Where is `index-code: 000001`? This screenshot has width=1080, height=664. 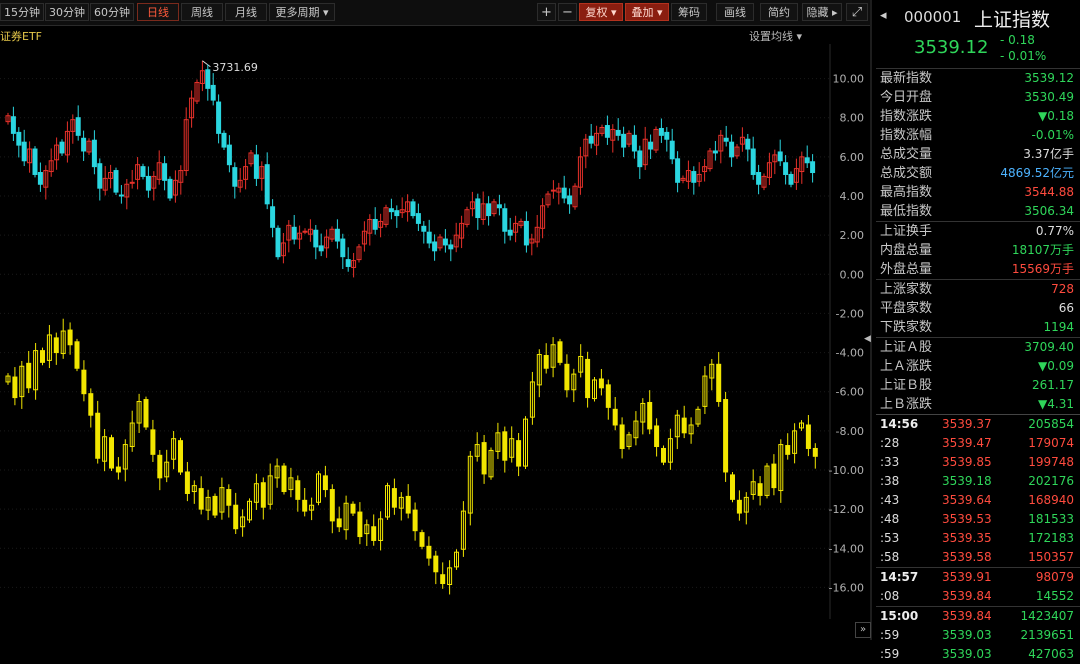
index-code: 000001 is located at coordinates (933, 17).